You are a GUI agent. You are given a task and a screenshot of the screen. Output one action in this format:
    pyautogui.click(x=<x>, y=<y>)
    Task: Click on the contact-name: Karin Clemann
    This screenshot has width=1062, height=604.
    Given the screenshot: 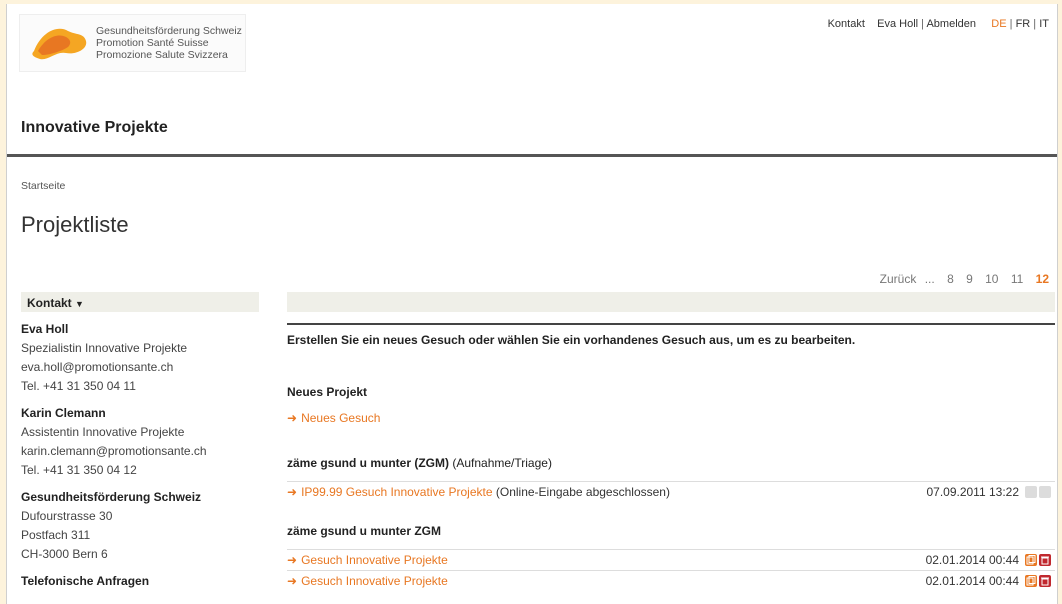 What is the action you would take?
    pyautogui.click(x=63, y=413)
    